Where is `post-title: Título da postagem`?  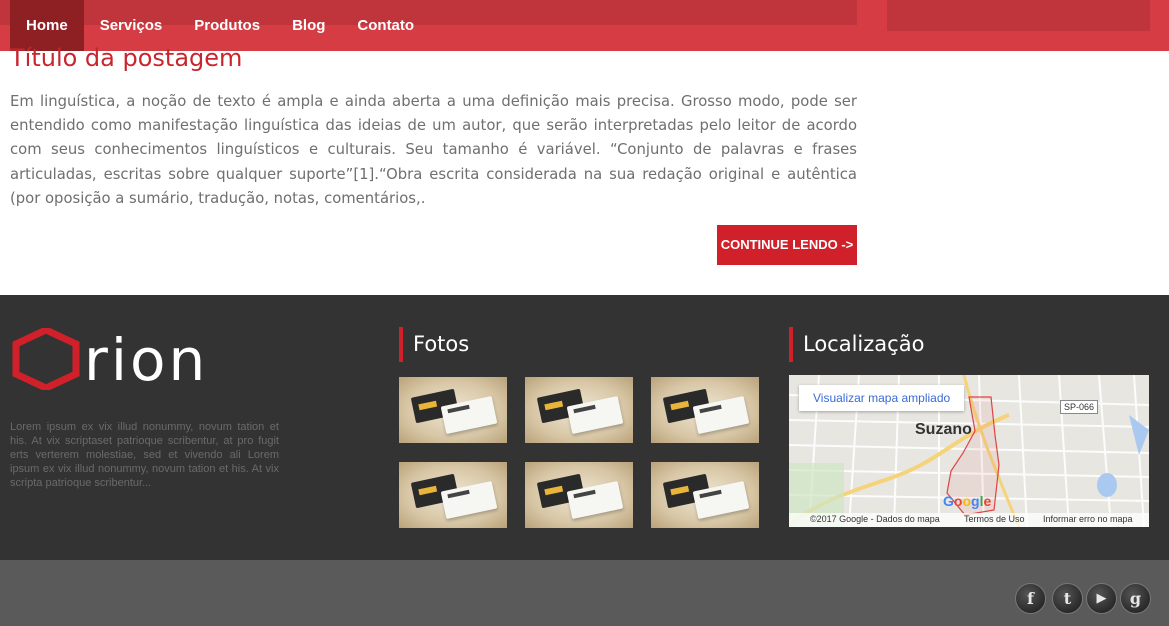 post-title: Título da postagem is located at coordinates (126, 58).